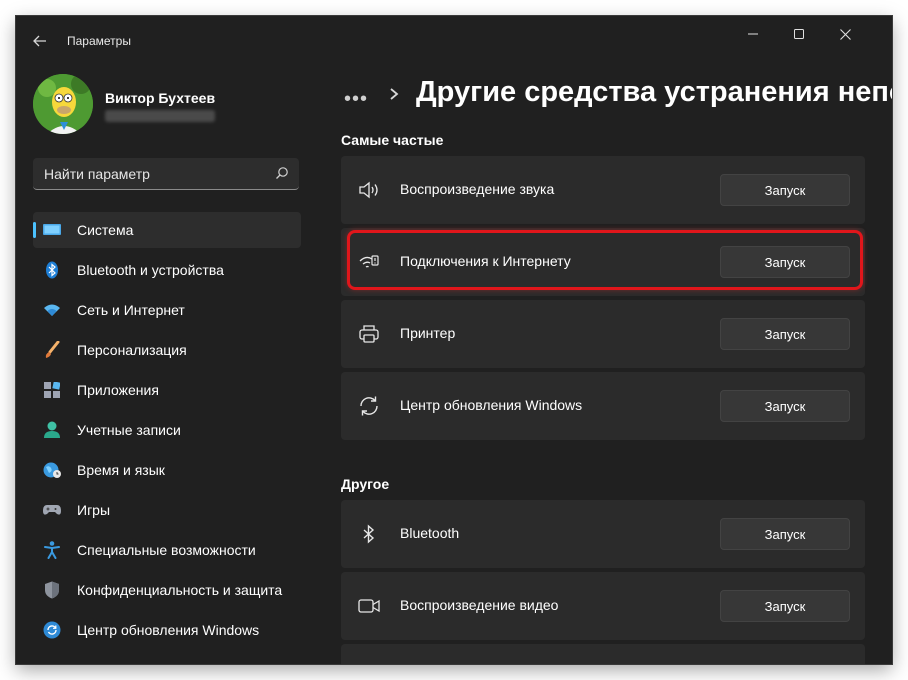 The image size is (908, 680). What do you see at coordinates (52, 630) in the screenshot?
I see `update-icon` at bounding box center [52, 630].